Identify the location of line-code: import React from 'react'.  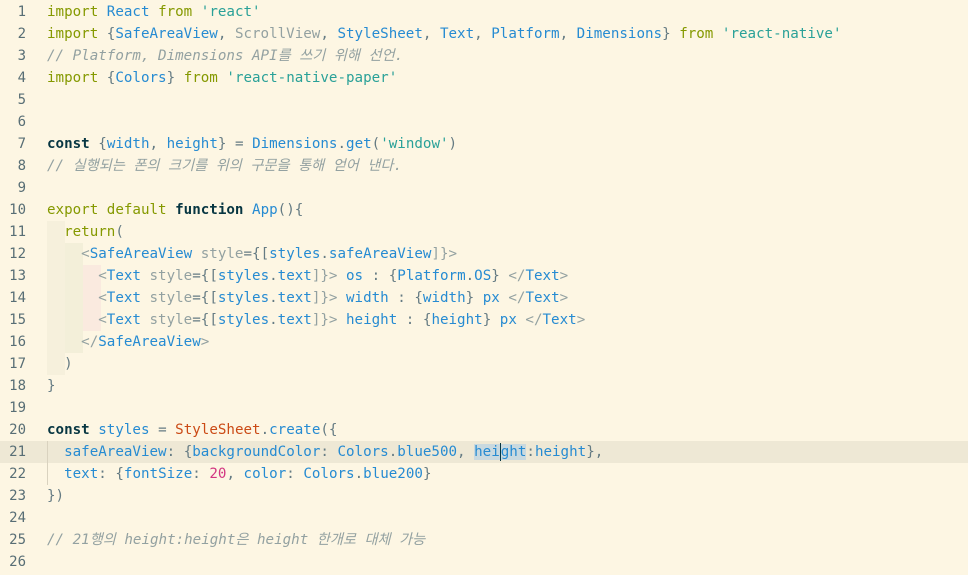
(154, 12).